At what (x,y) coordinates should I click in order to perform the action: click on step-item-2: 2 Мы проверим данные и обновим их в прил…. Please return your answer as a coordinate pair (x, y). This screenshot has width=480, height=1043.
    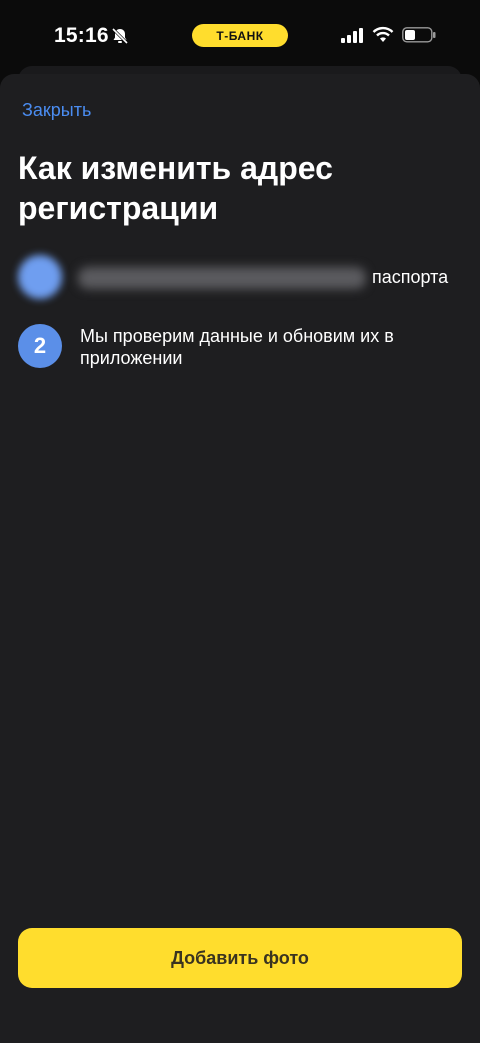
    Looking at the image, I should click on (214, 346).